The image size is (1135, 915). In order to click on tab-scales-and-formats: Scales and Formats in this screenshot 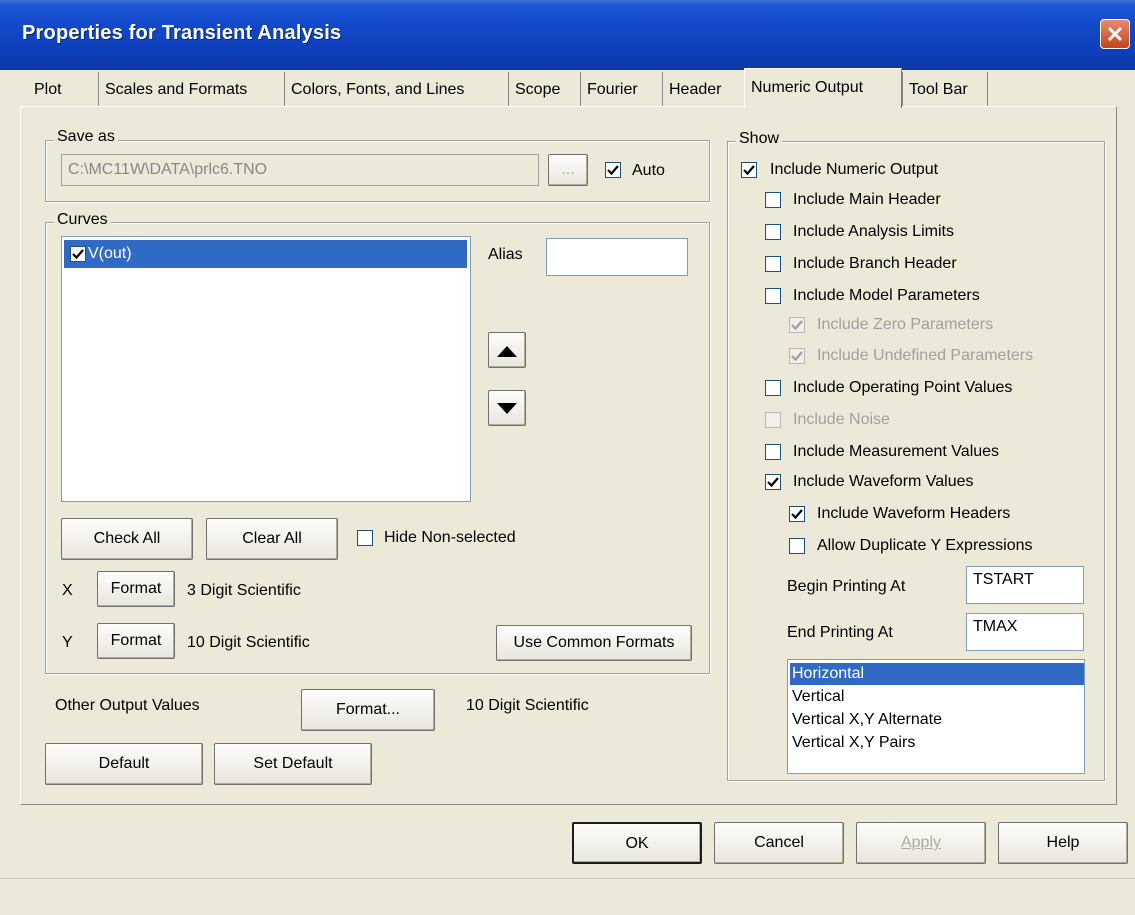, I will do `click(191, 89)`.